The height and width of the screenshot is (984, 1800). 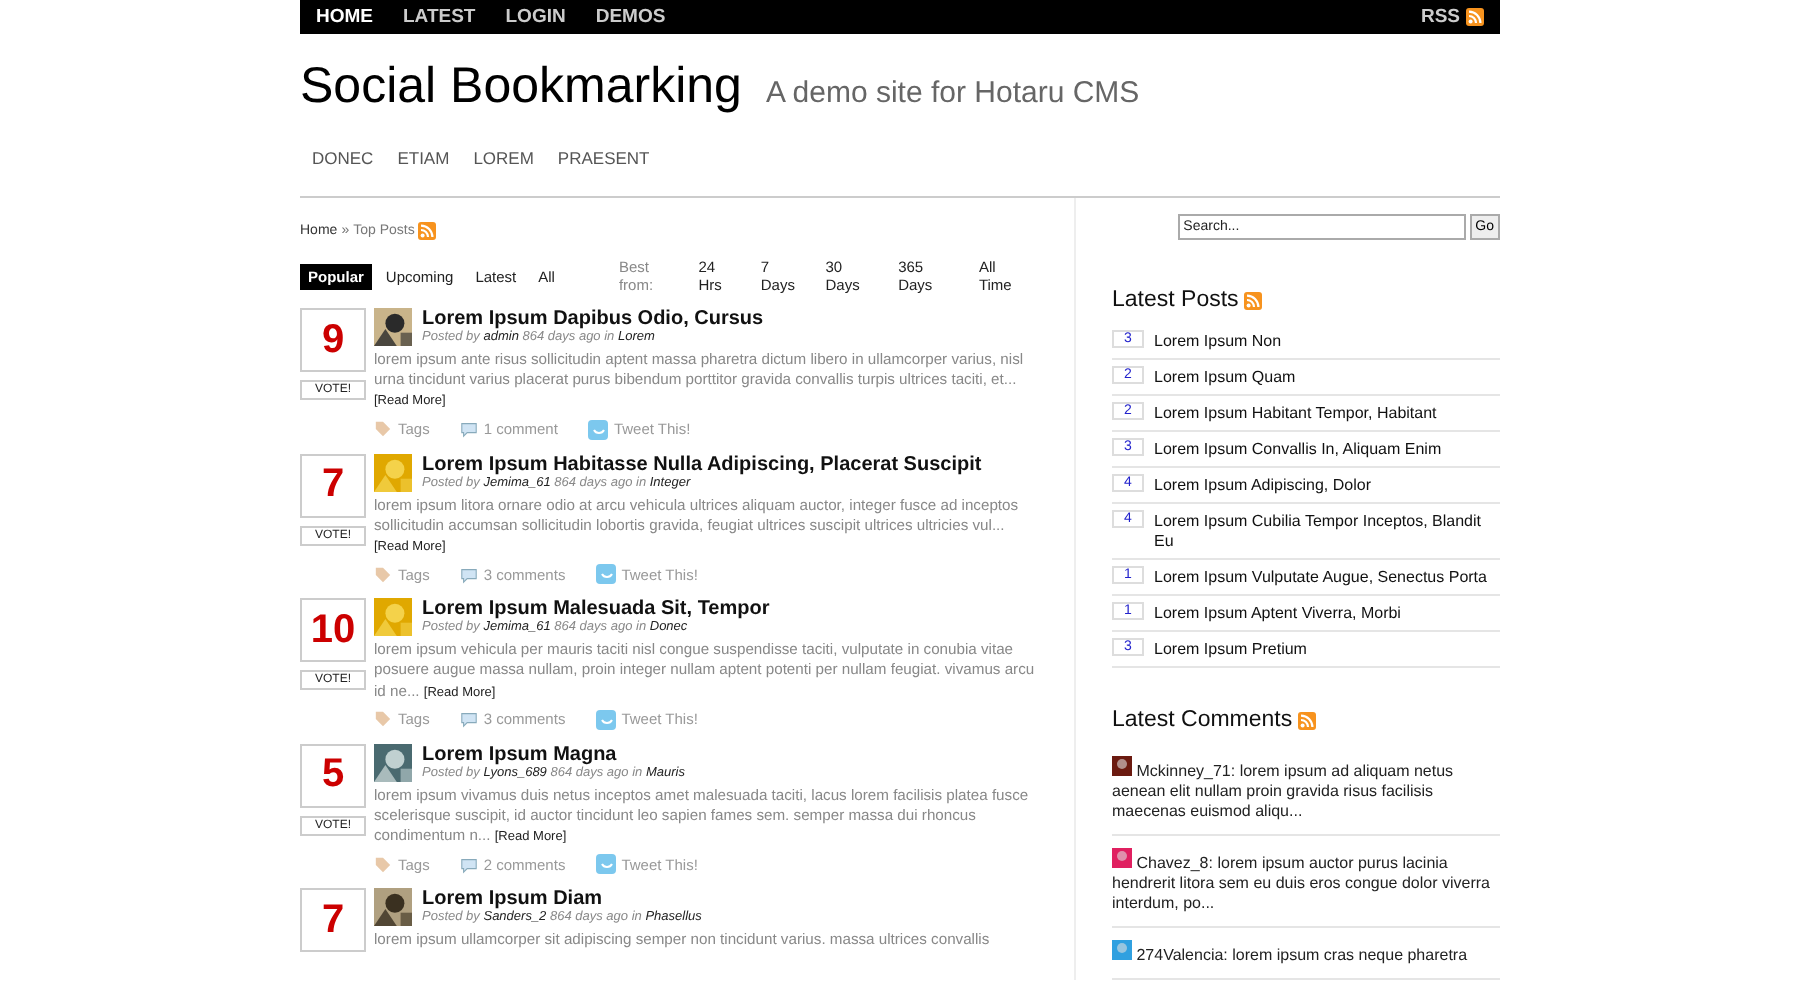 I want to click on post-link: Lorem Ipsum Non, so click(x=1218, y=341).